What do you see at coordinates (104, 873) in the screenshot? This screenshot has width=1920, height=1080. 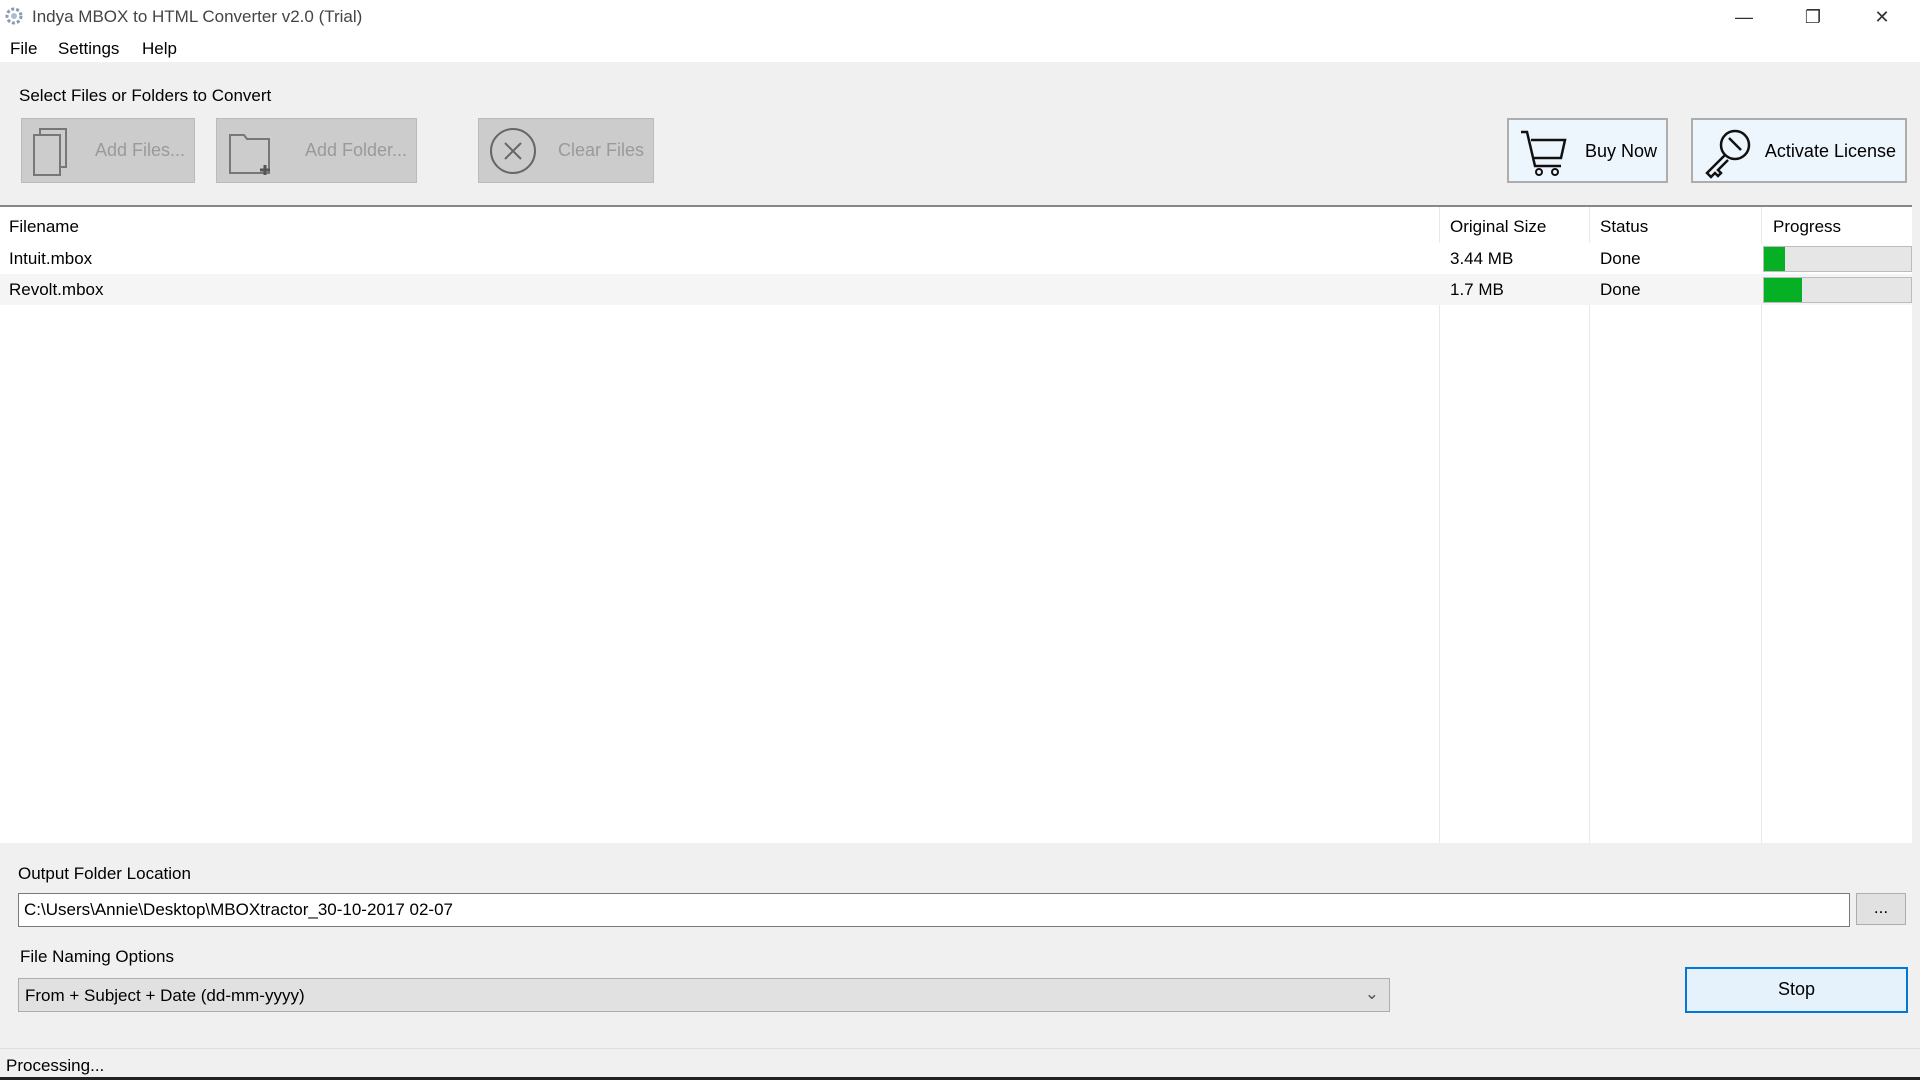 I see `output-folder-label: Output Folder Location` at bounding box center [104, 873].